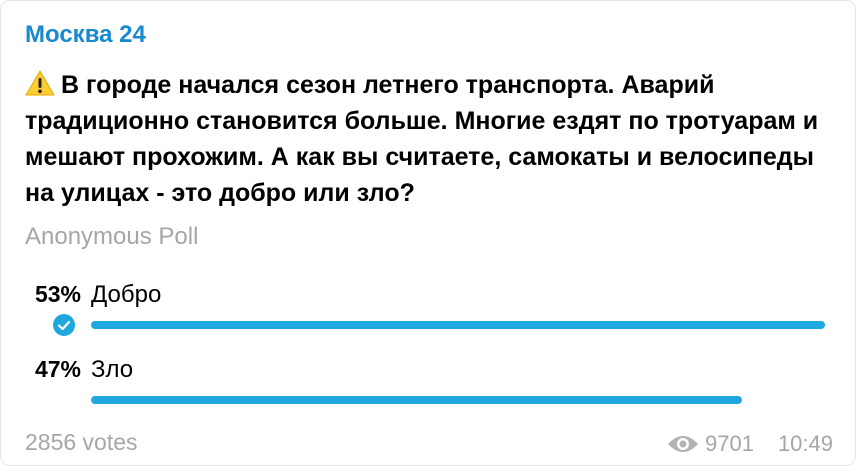 Image resolution: width=856 pixels, height=466 pixels. I want to click on checkmark-icon, so click(64, 325).